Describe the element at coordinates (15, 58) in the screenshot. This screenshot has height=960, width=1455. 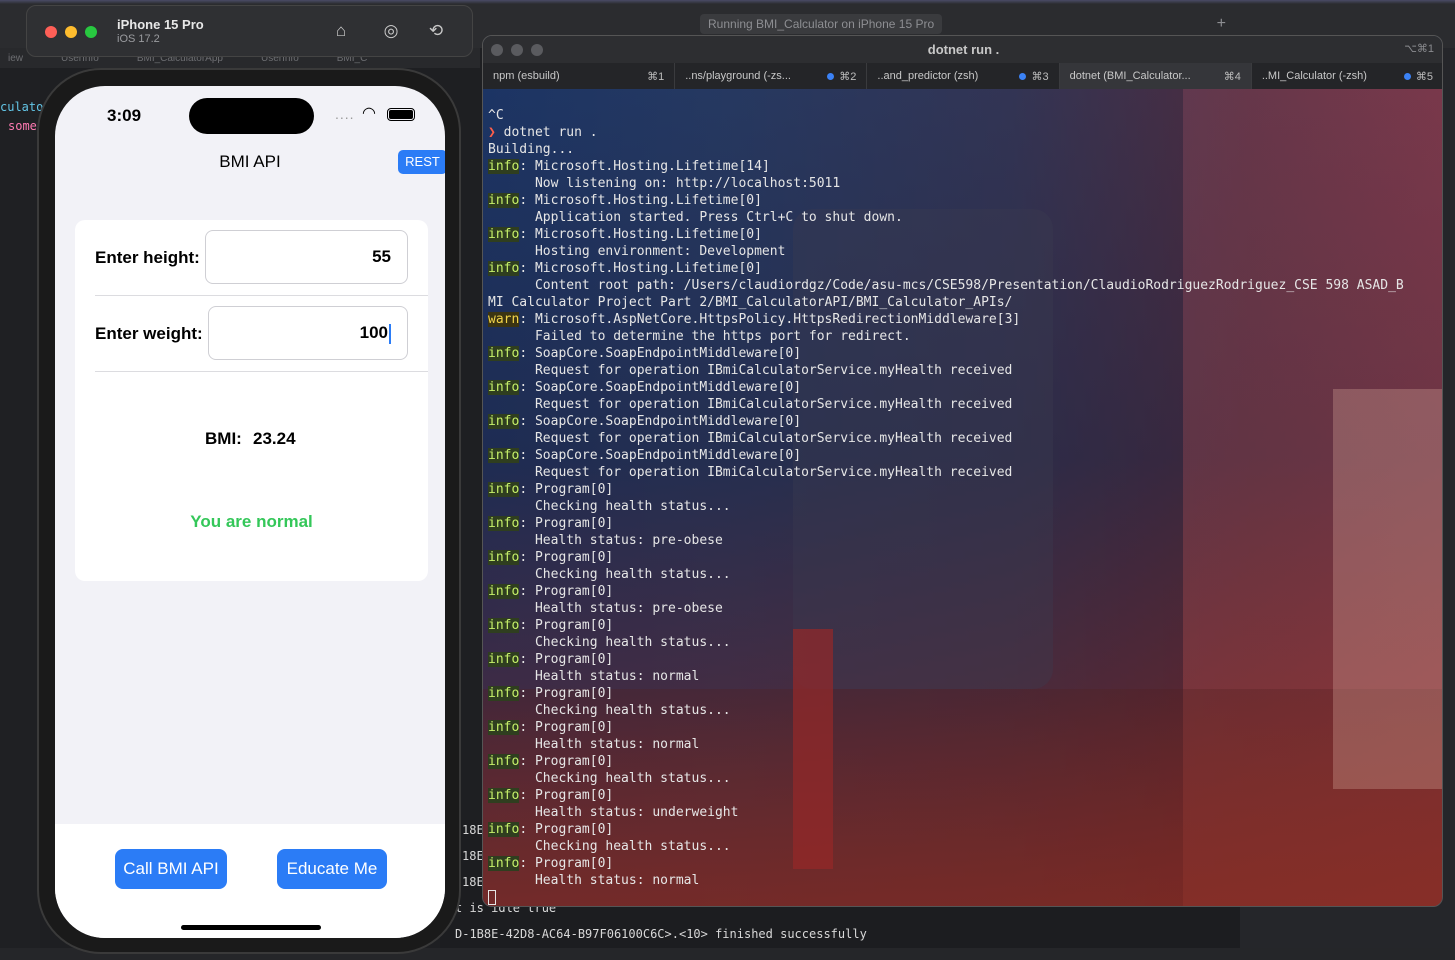
I see `xcode-tab: iew` at that location.